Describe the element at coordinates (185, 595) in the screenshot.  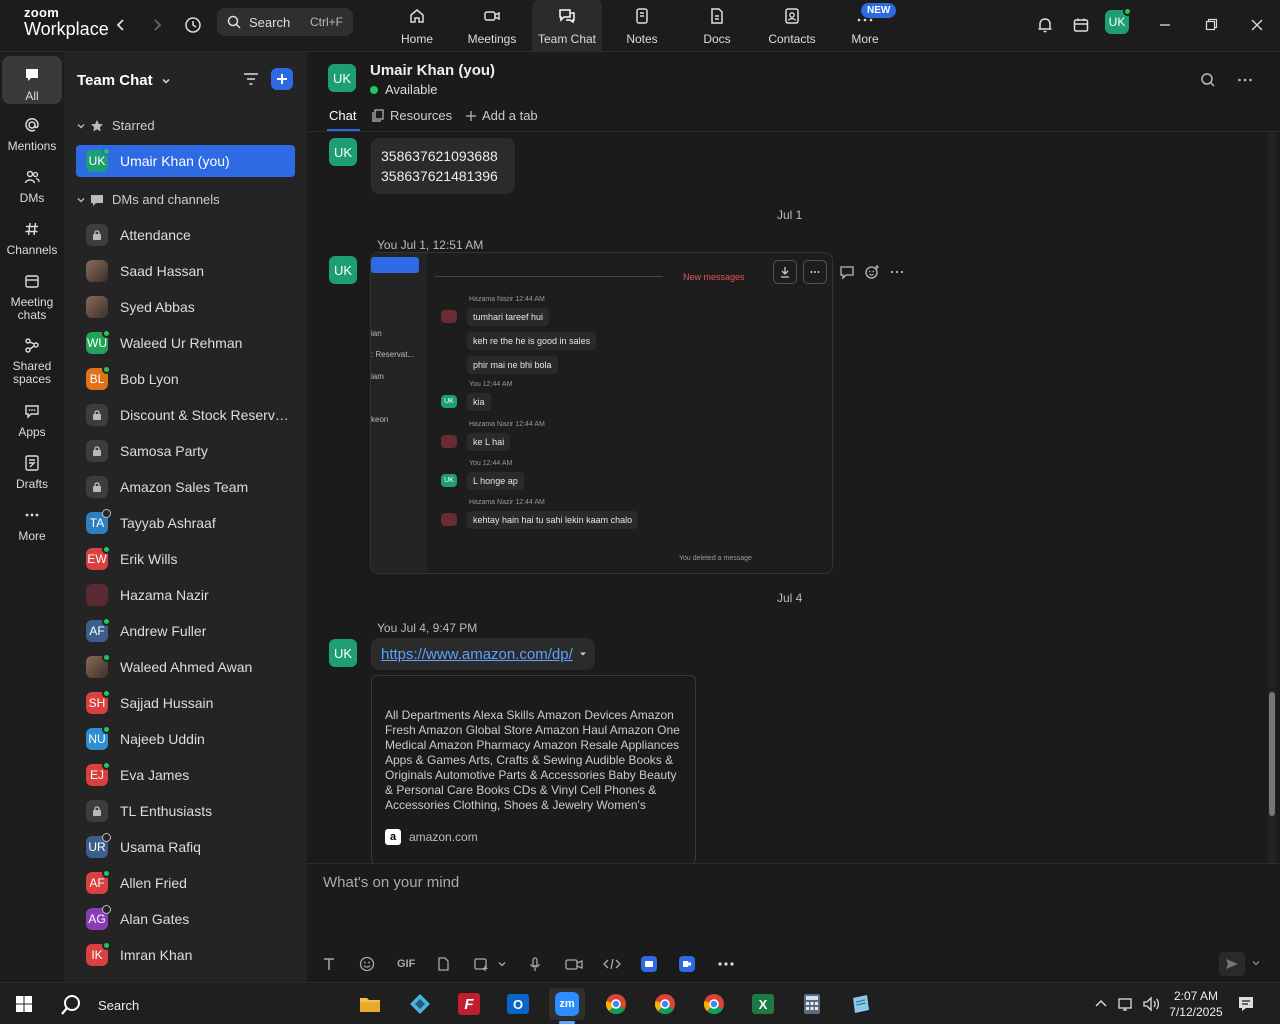
I see `sidebar-item: Hazama Nazir` at that location.